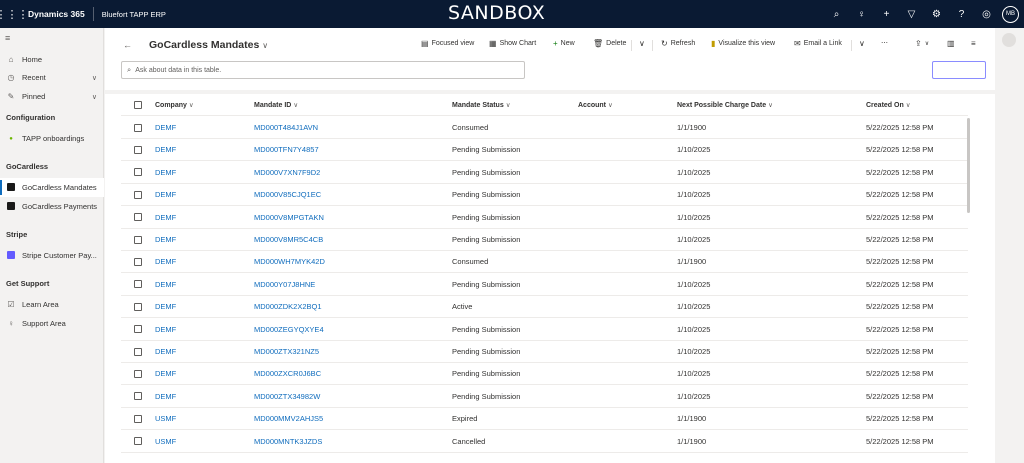  Describe the element at coordinates (287, 396) in the screenshot. I see `table-cell: MD000ZTX34982W` at that location.